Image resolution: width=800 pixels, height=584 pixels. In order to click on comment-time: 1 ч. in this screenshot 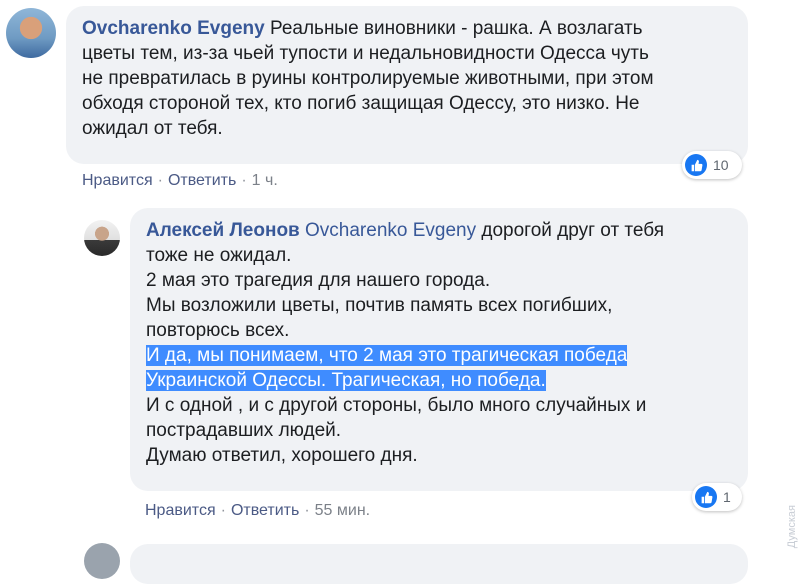, I will do `click(265, 180)`.